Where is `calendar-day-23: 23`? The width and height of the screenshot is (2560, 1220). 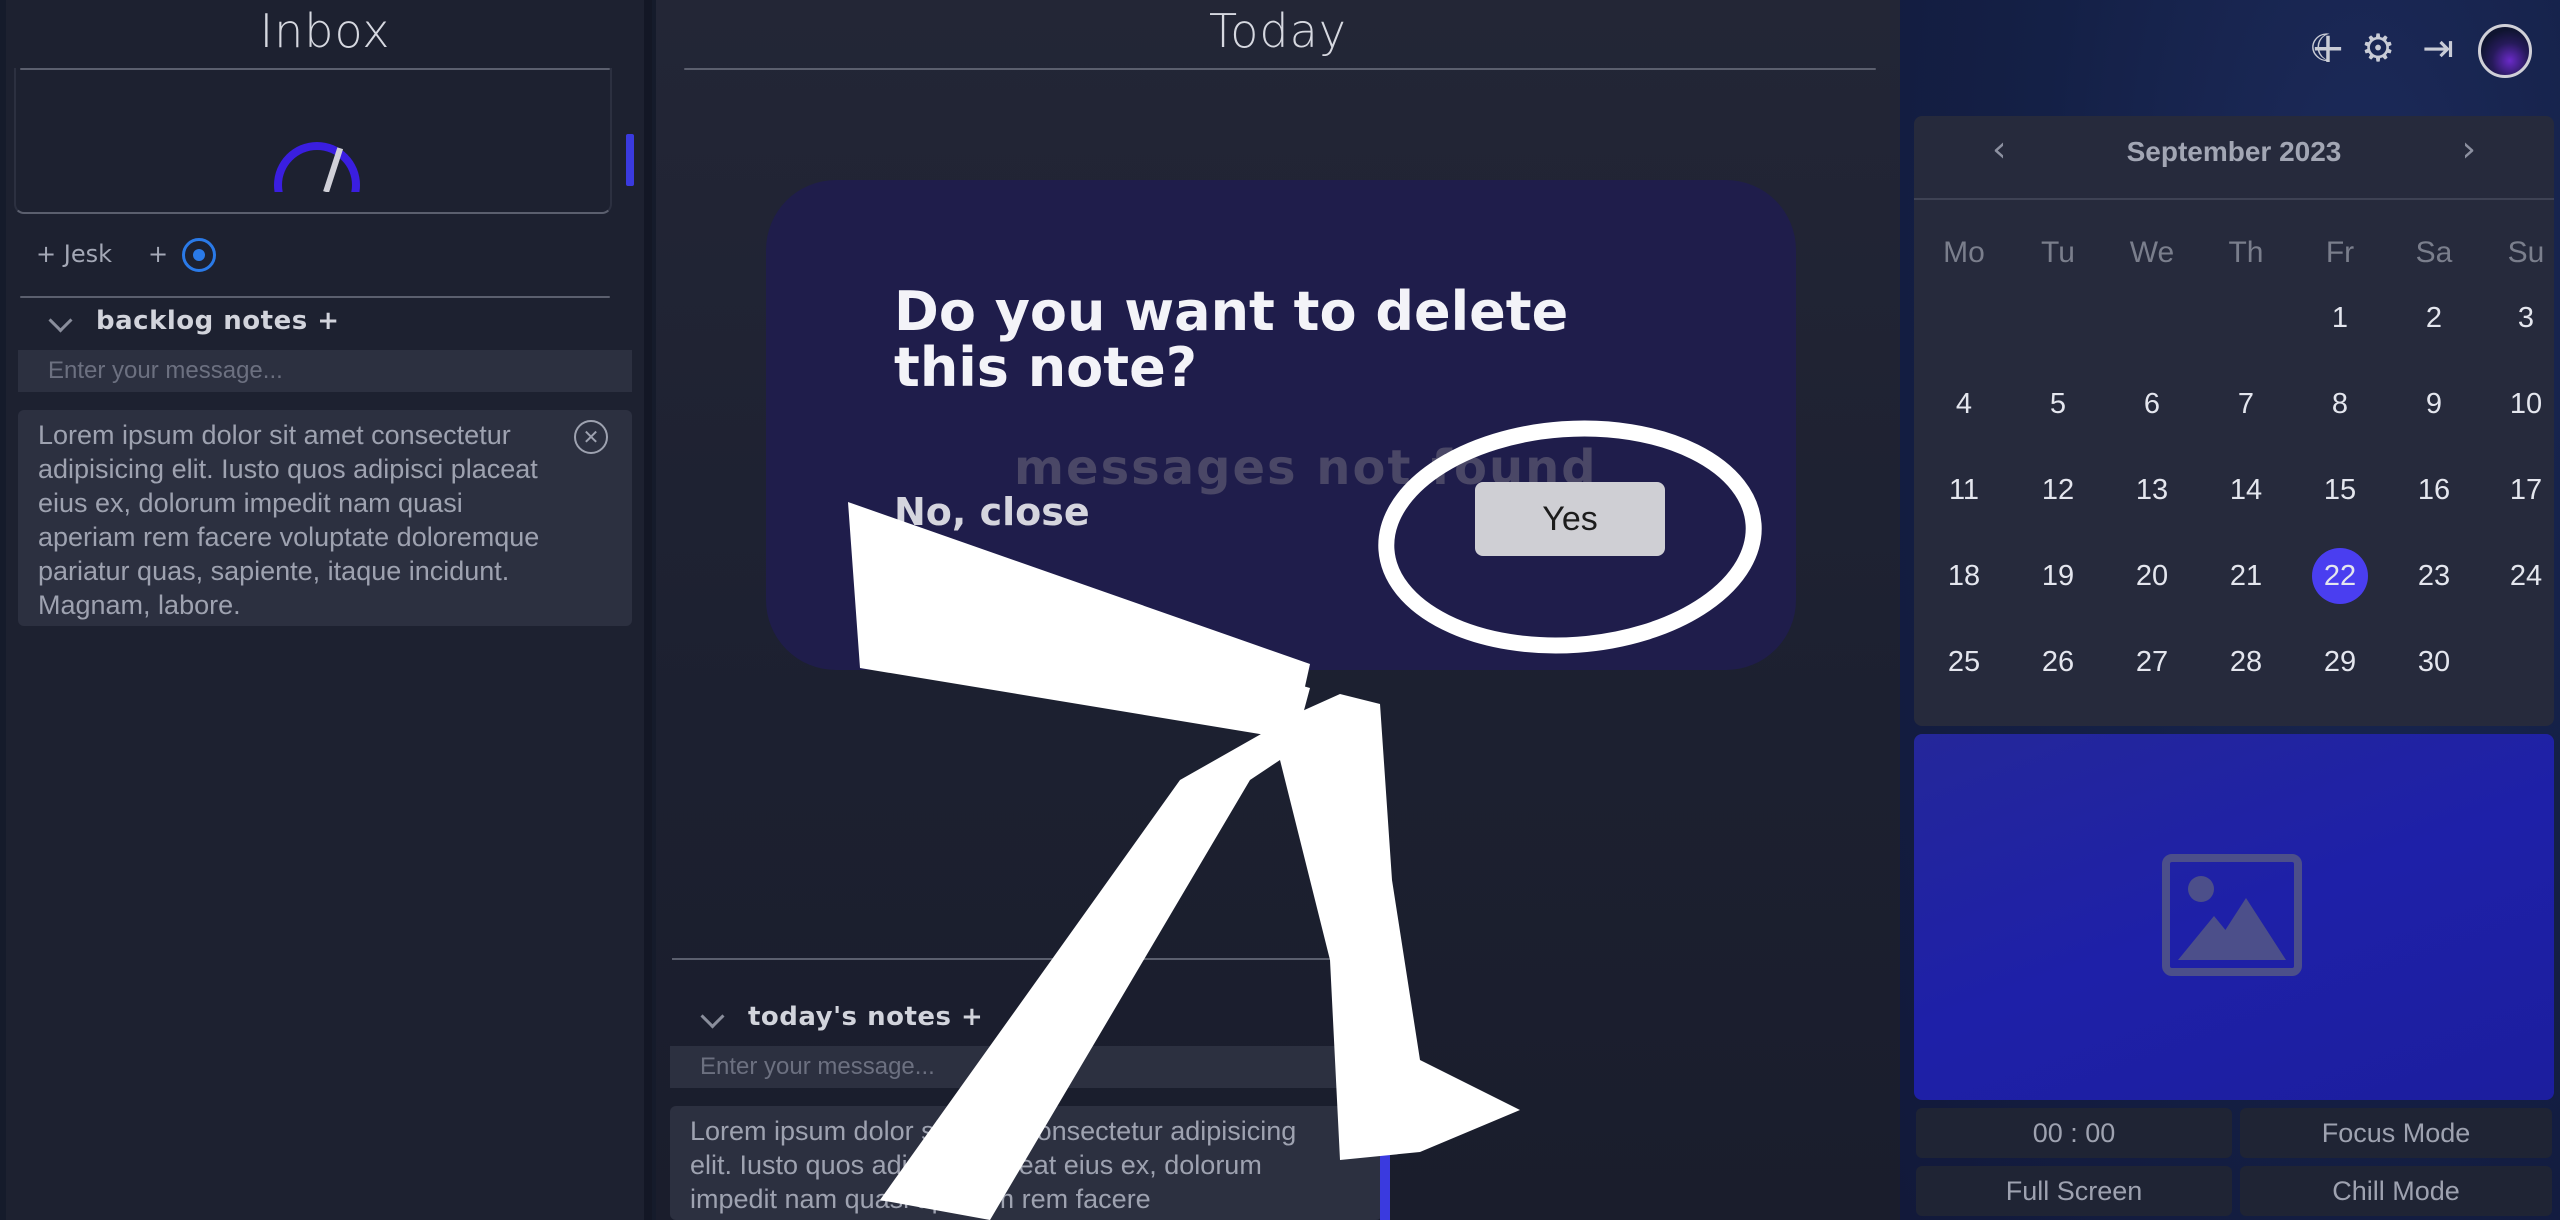
calendar-day-23: 23 is located at coordinates (2434, 576).